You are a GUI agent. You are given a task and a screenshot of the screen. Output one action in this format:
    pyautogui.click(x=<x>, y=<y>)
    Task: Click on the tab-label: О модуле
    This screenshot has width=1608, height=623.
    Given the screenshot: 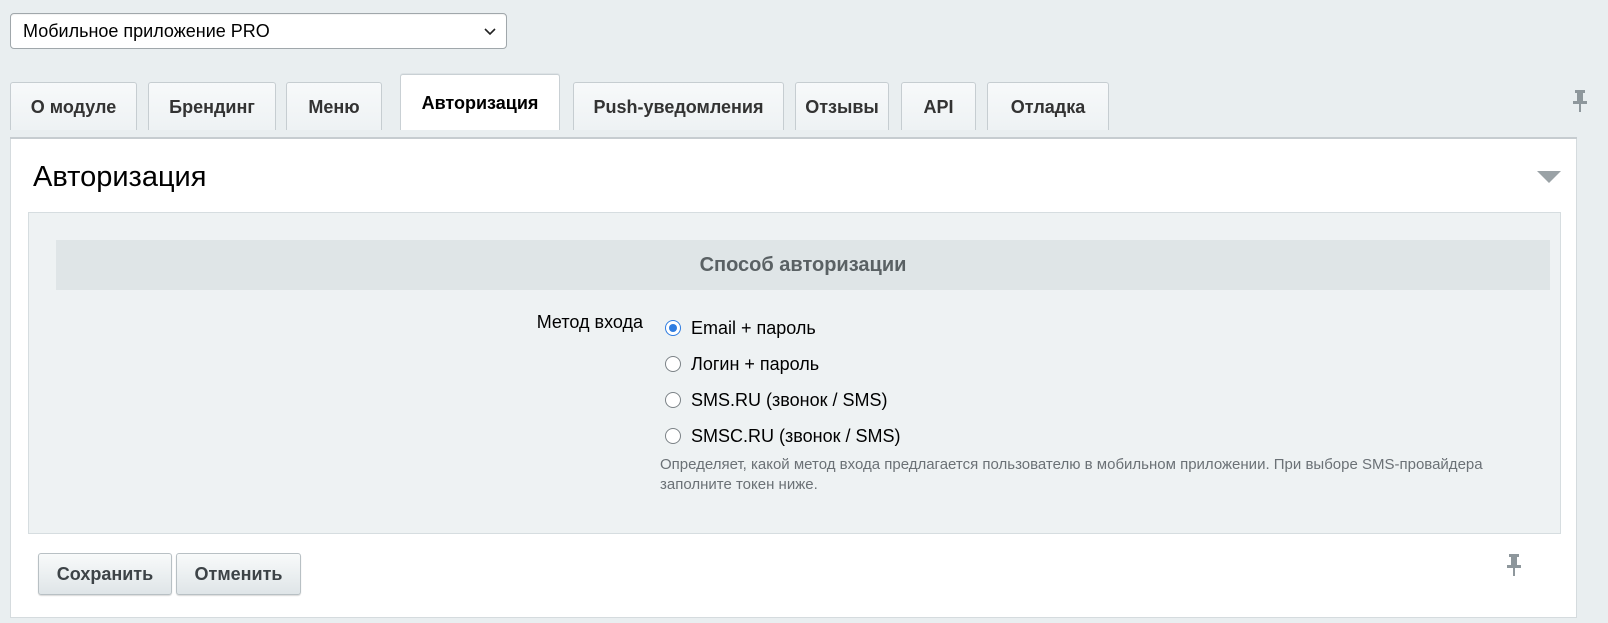 What is the action you would take?
    pyautogui.click(x=73, y=107)
    